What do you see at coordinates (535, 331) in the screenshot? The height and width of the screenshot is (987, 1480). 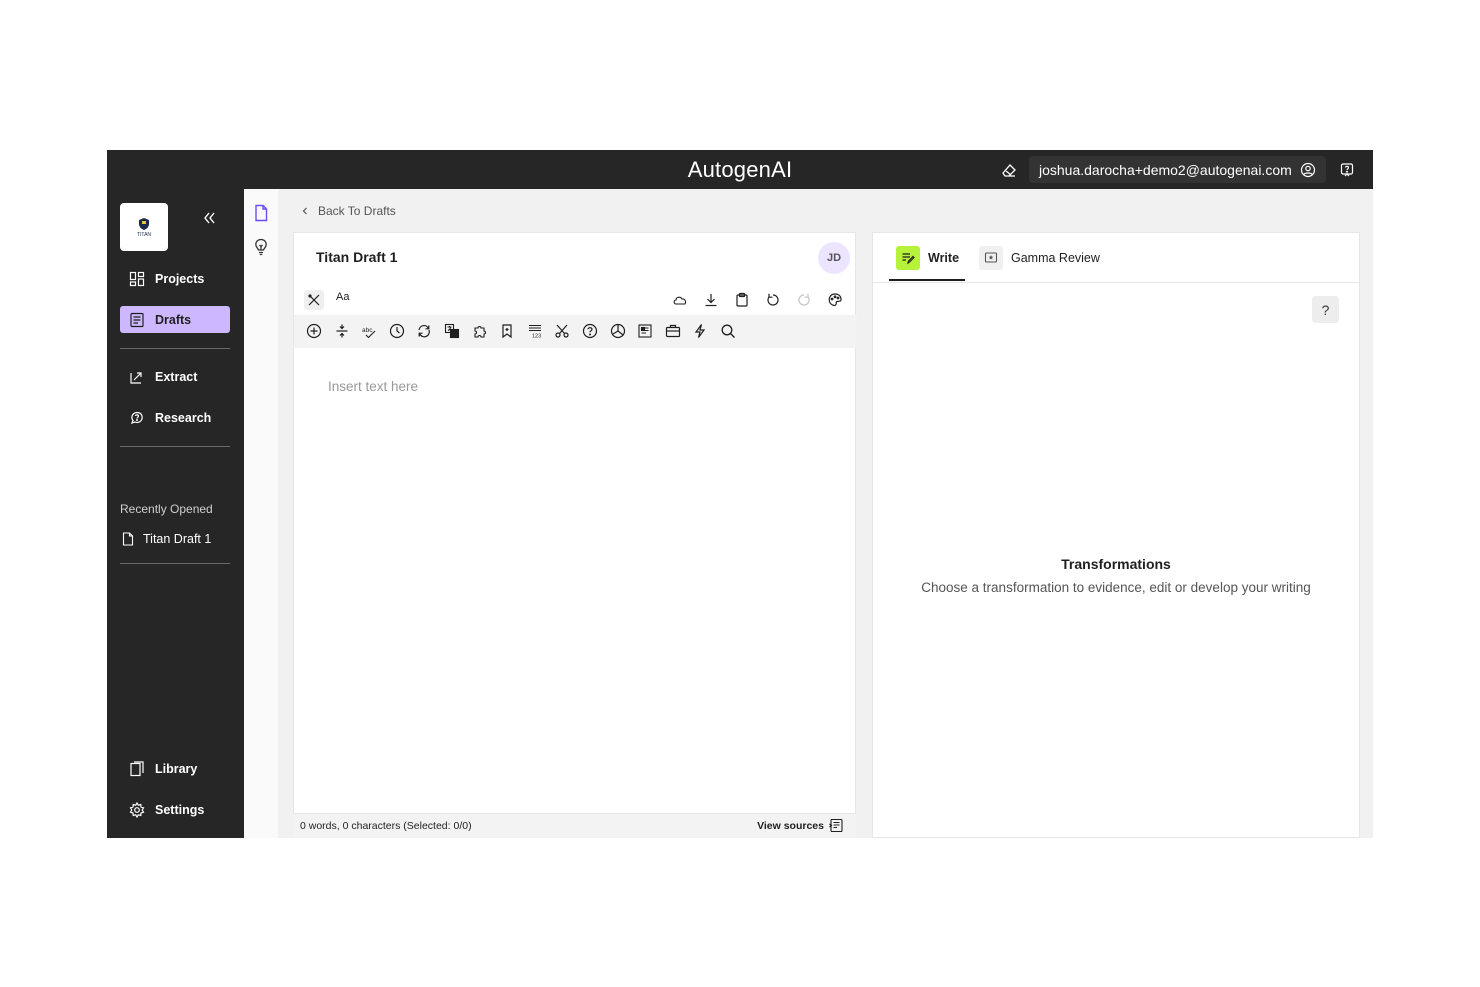 I see `numbered-list-icon: 123` at bounding box center [535, 331].